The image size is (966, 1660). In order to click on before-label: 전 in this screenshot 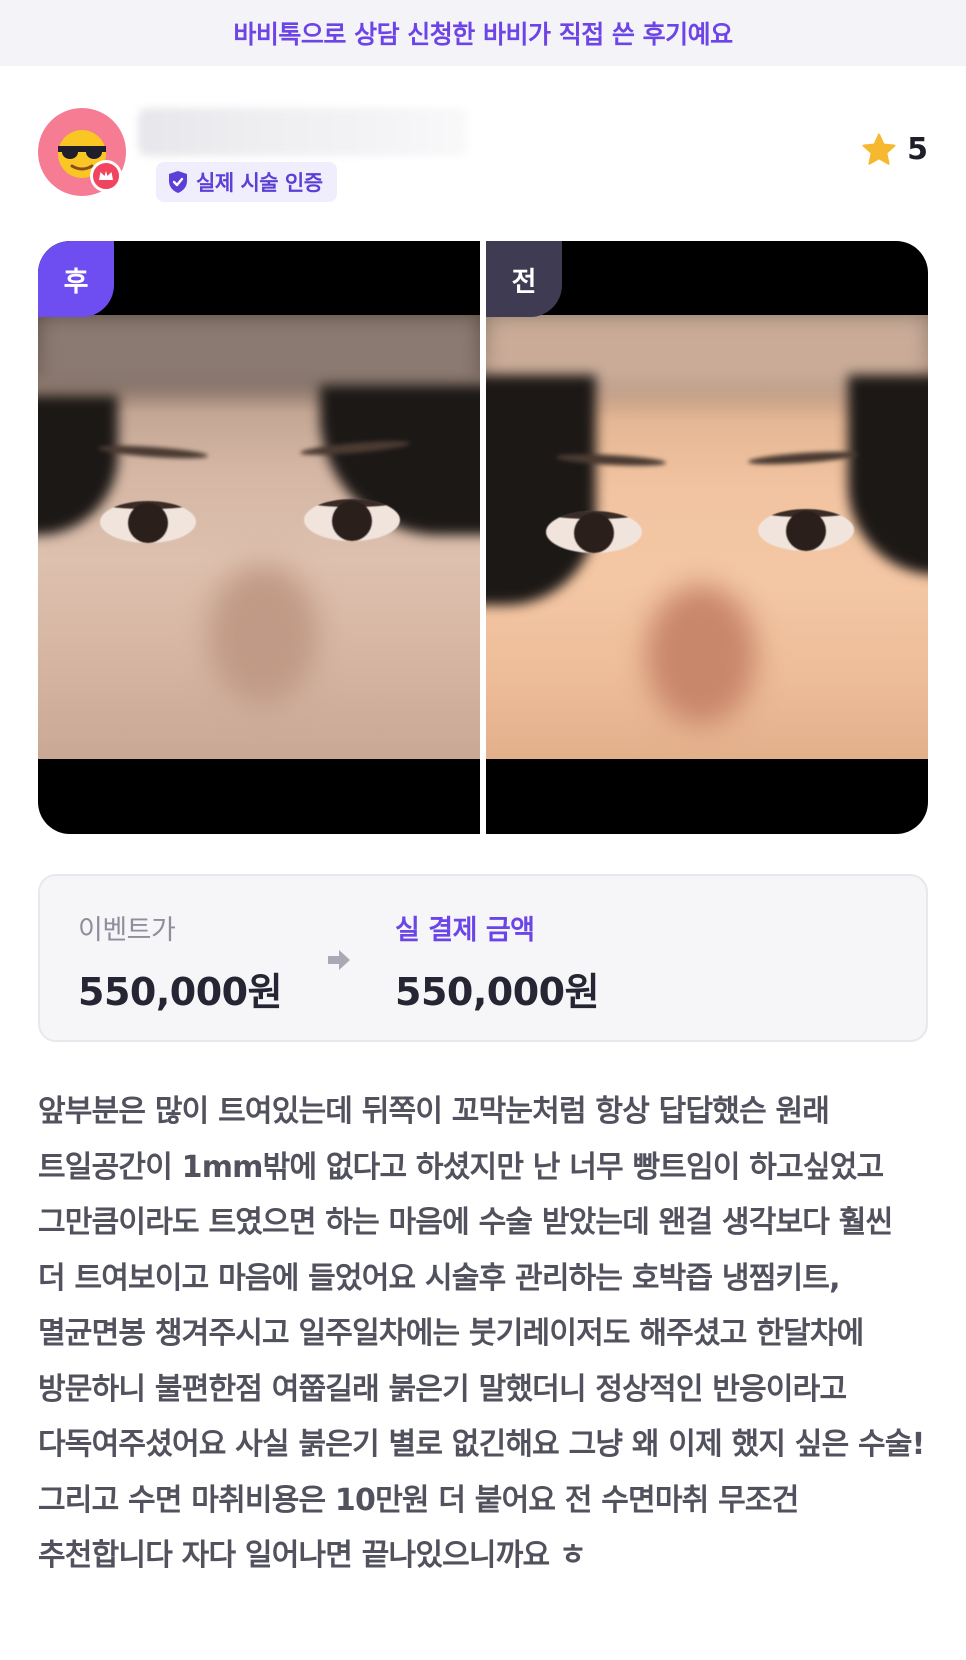, I will do `click(524, 279)`.